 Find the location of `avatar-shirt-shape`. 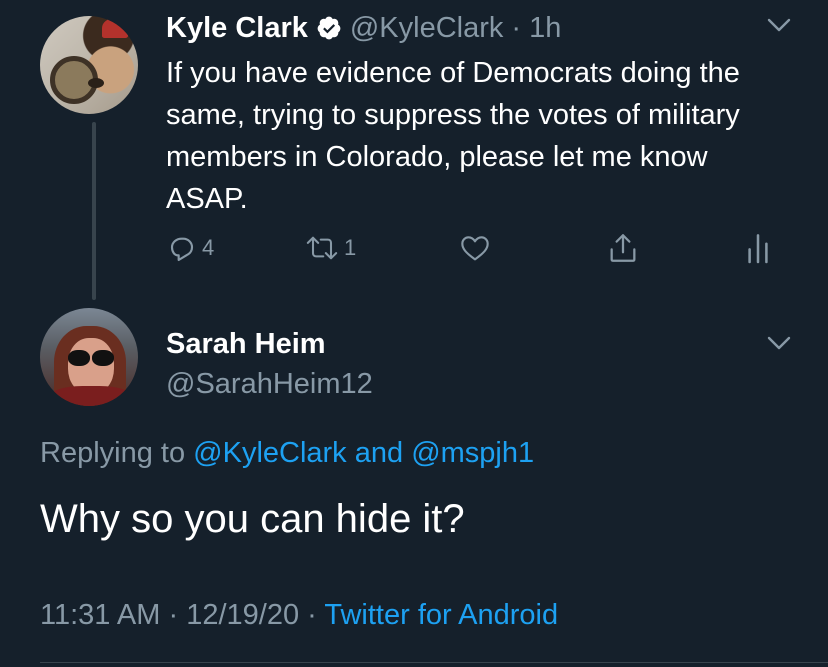

avatar-shirt-shape is located at coordinates (91, 396).